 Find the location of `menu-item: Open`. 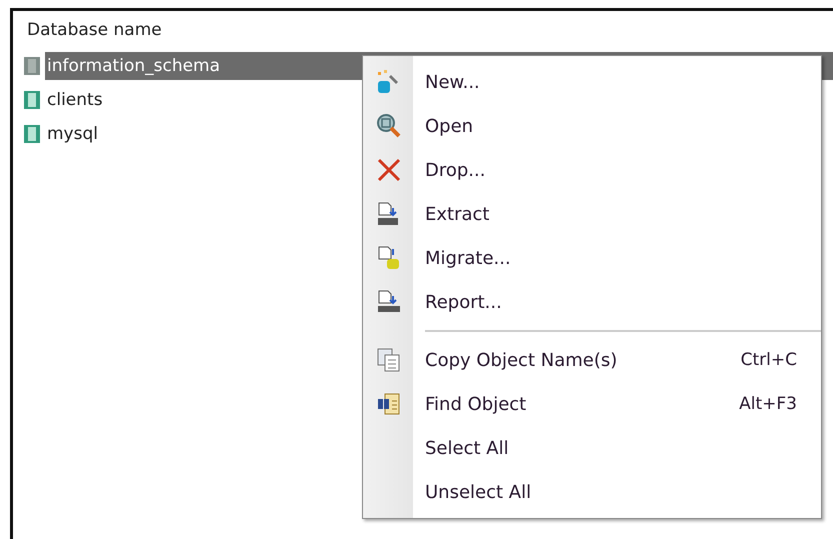

menu-item: Open is located at coordinates (592, 126).